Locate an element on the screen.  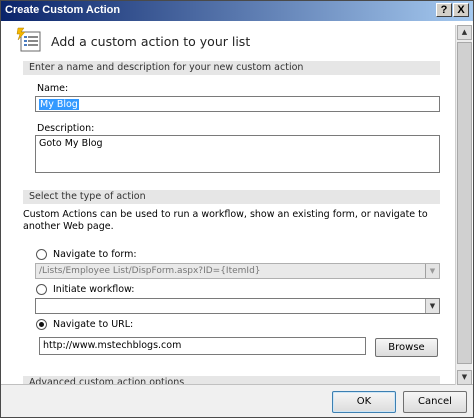
close-button: X is located at coordinates (461, 10).